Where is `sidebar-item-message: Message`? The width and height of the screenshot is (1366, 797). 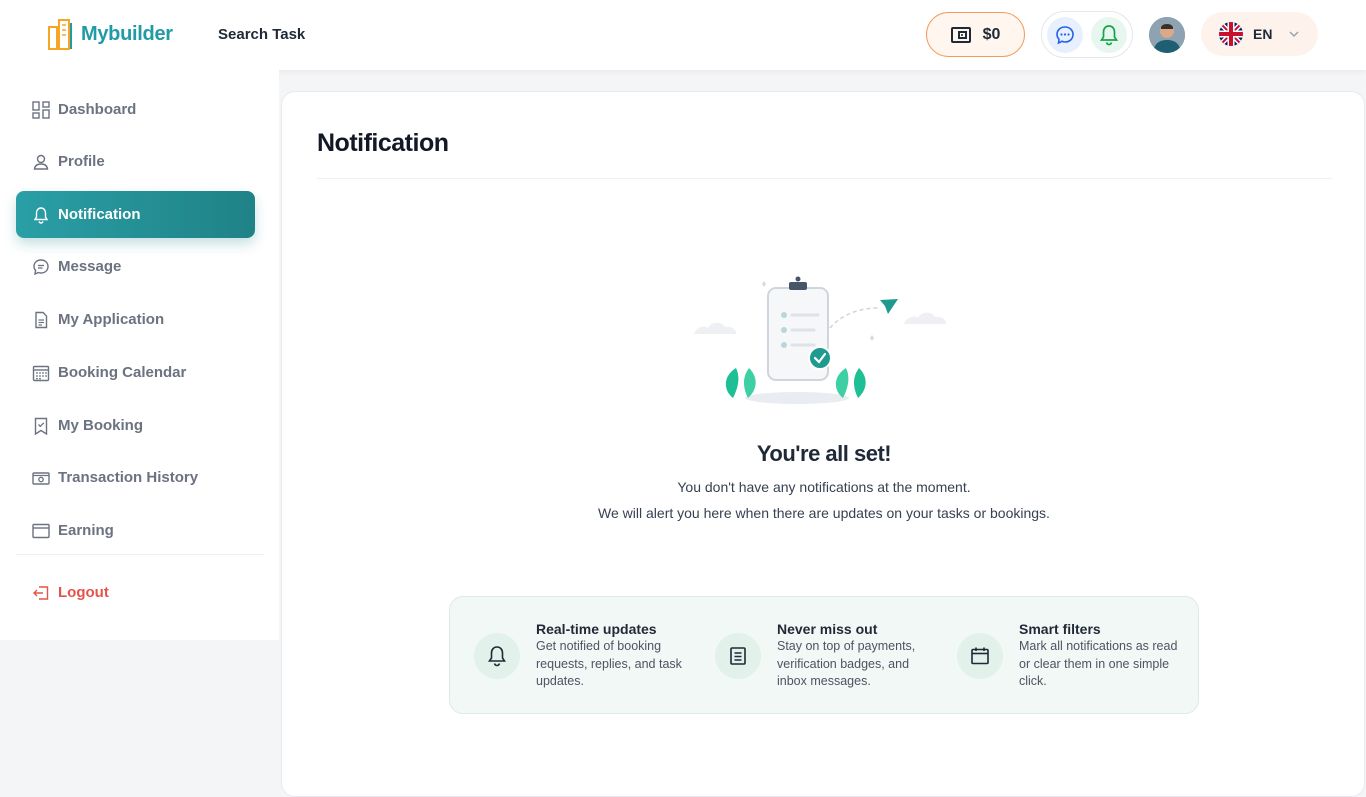 sidebar-item-message: Message is located at coordinates (135, 266).